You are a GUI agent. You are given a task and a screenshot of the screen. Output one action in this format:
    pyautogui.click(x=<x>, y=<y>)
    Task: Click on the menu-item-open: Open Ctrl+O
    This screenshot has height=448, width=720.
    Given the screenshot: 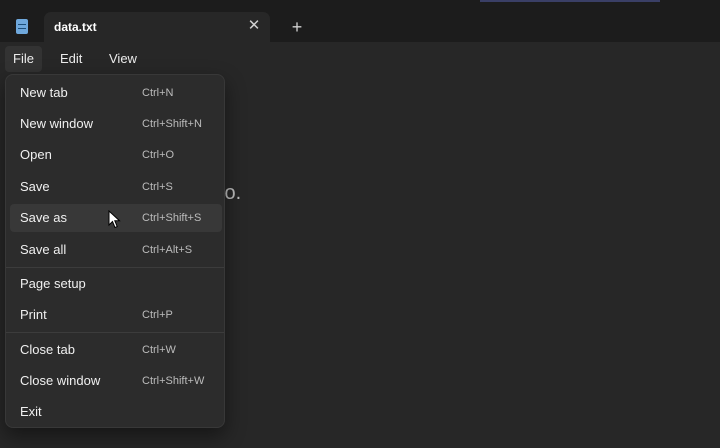 What is the action you would take?
    pyautogui.click(x=116, y=155)
    